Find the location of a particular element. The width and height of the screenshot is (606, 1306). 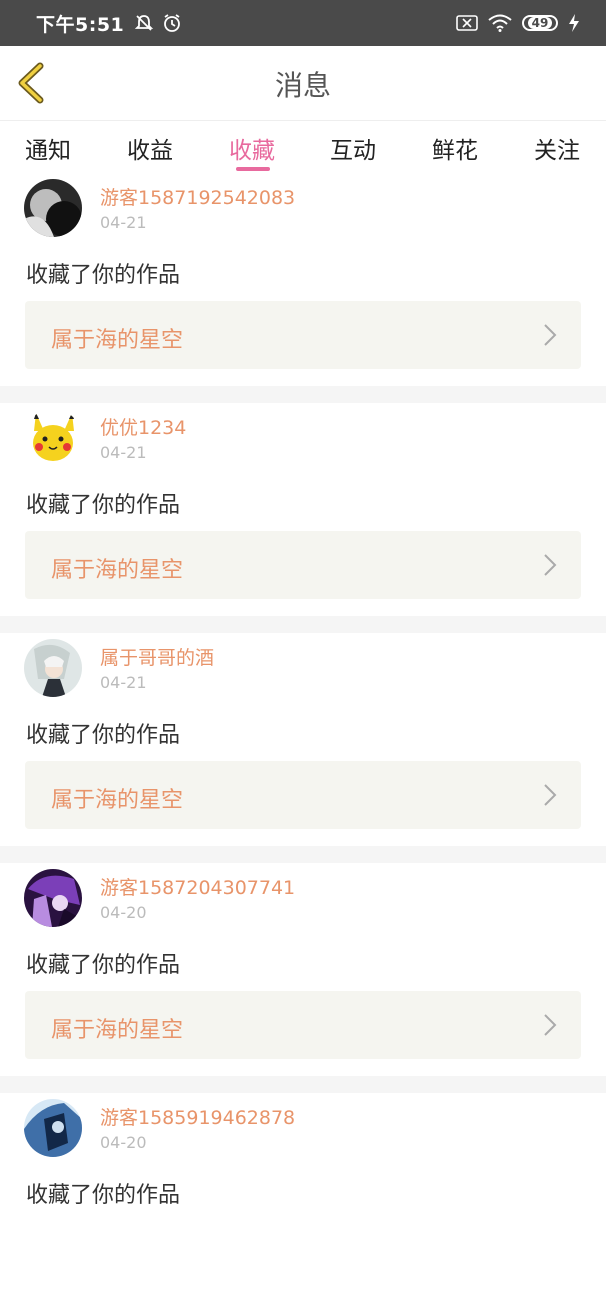

username: 游客1585919462878 is located at coordinates (197, 1116).